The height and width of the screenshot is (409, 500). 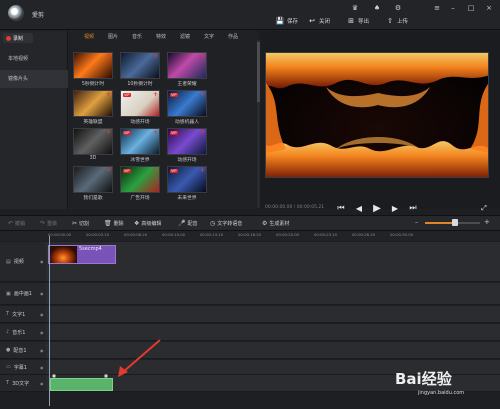 I want to click on bell-icon: ♠, so click(x=377, y=8).